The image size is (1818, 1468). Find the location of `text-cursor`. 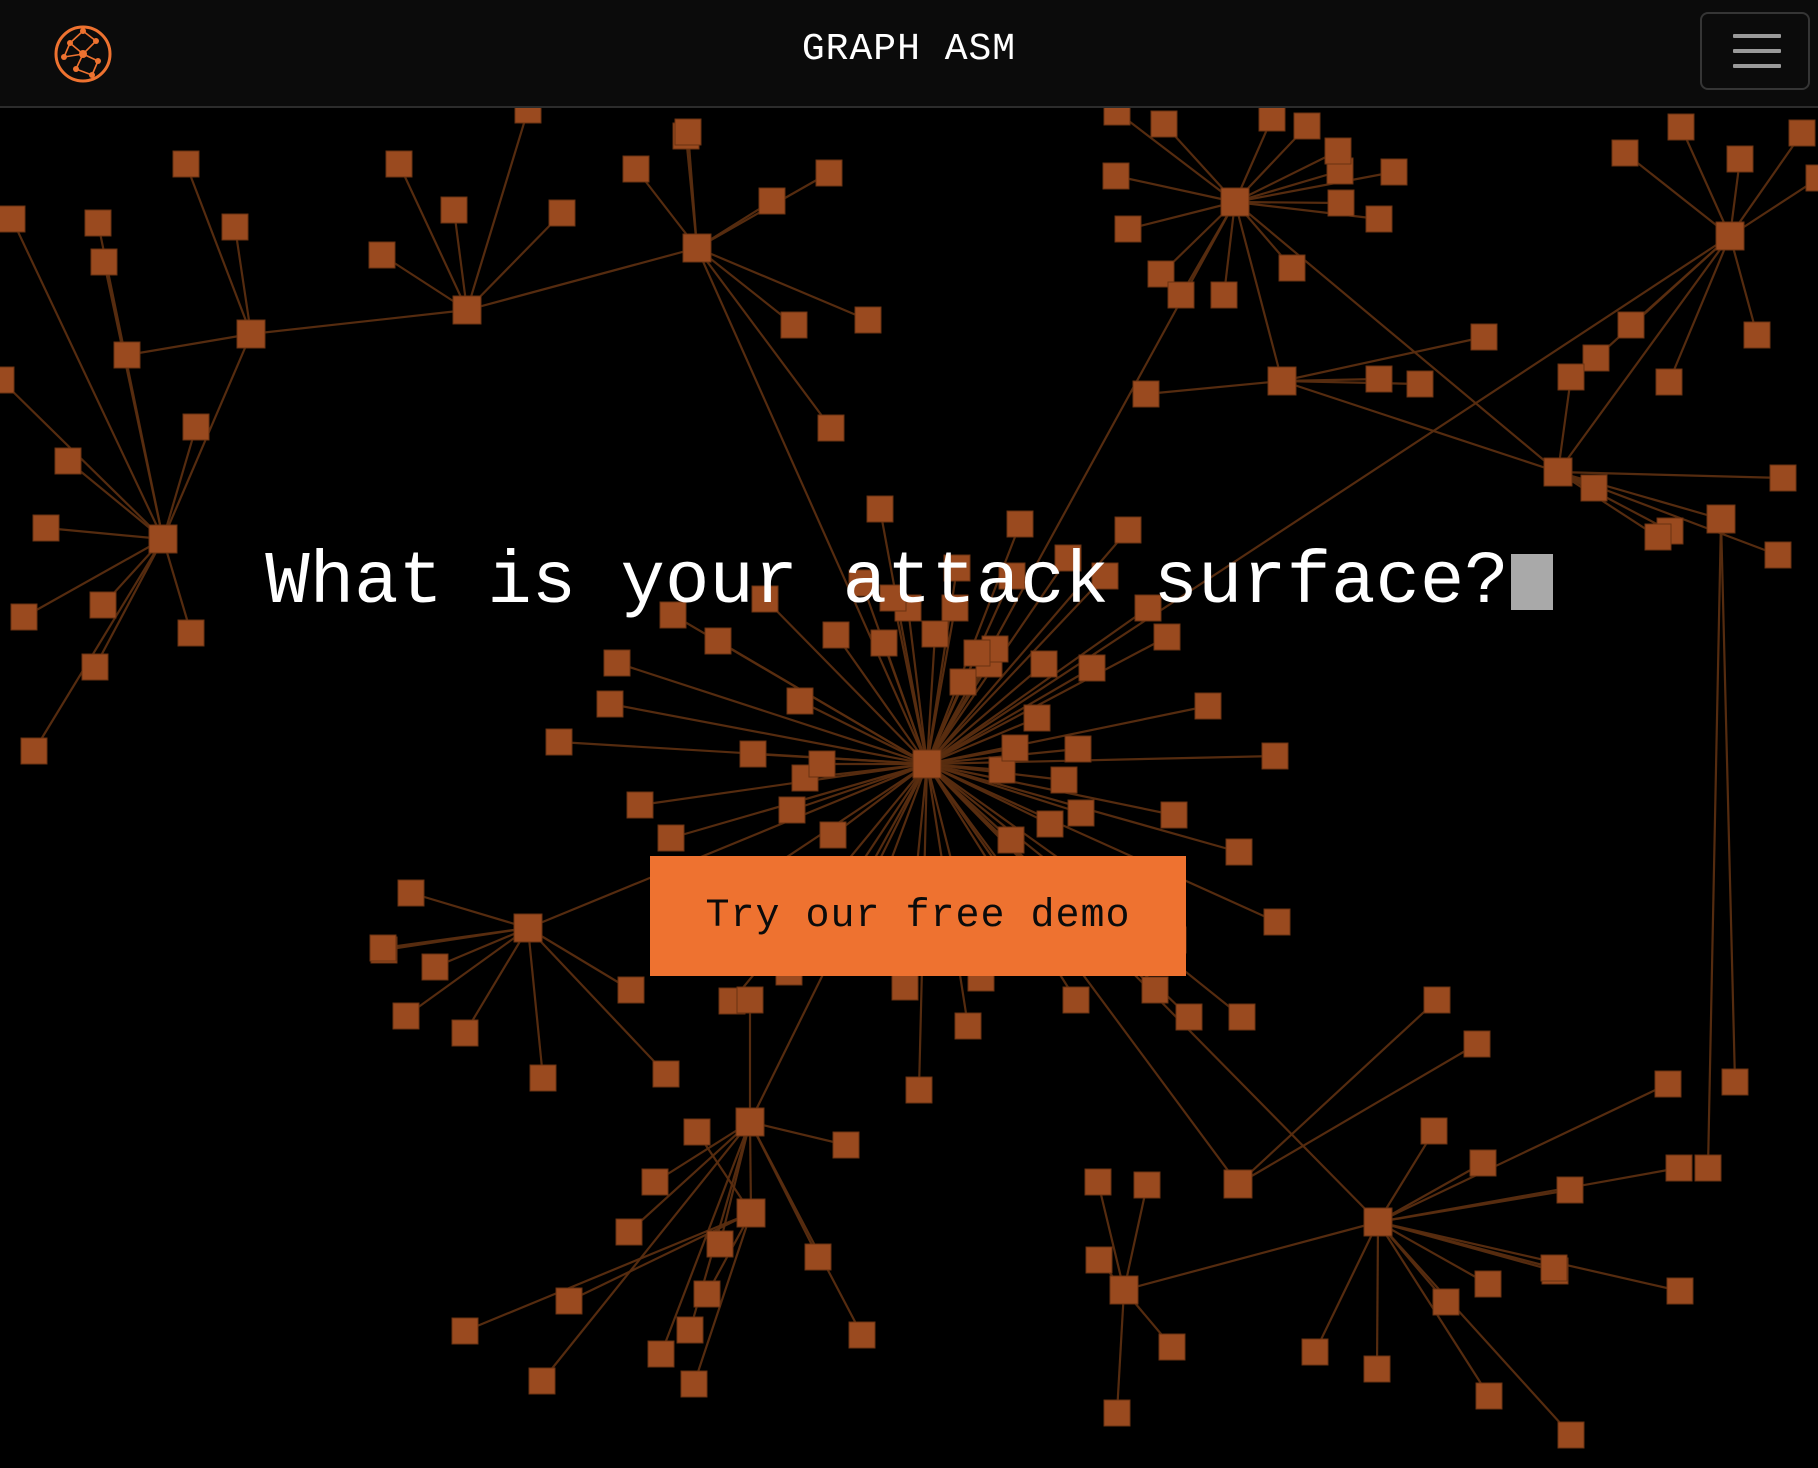

text-cursor is located at coordinates (1531, 582).